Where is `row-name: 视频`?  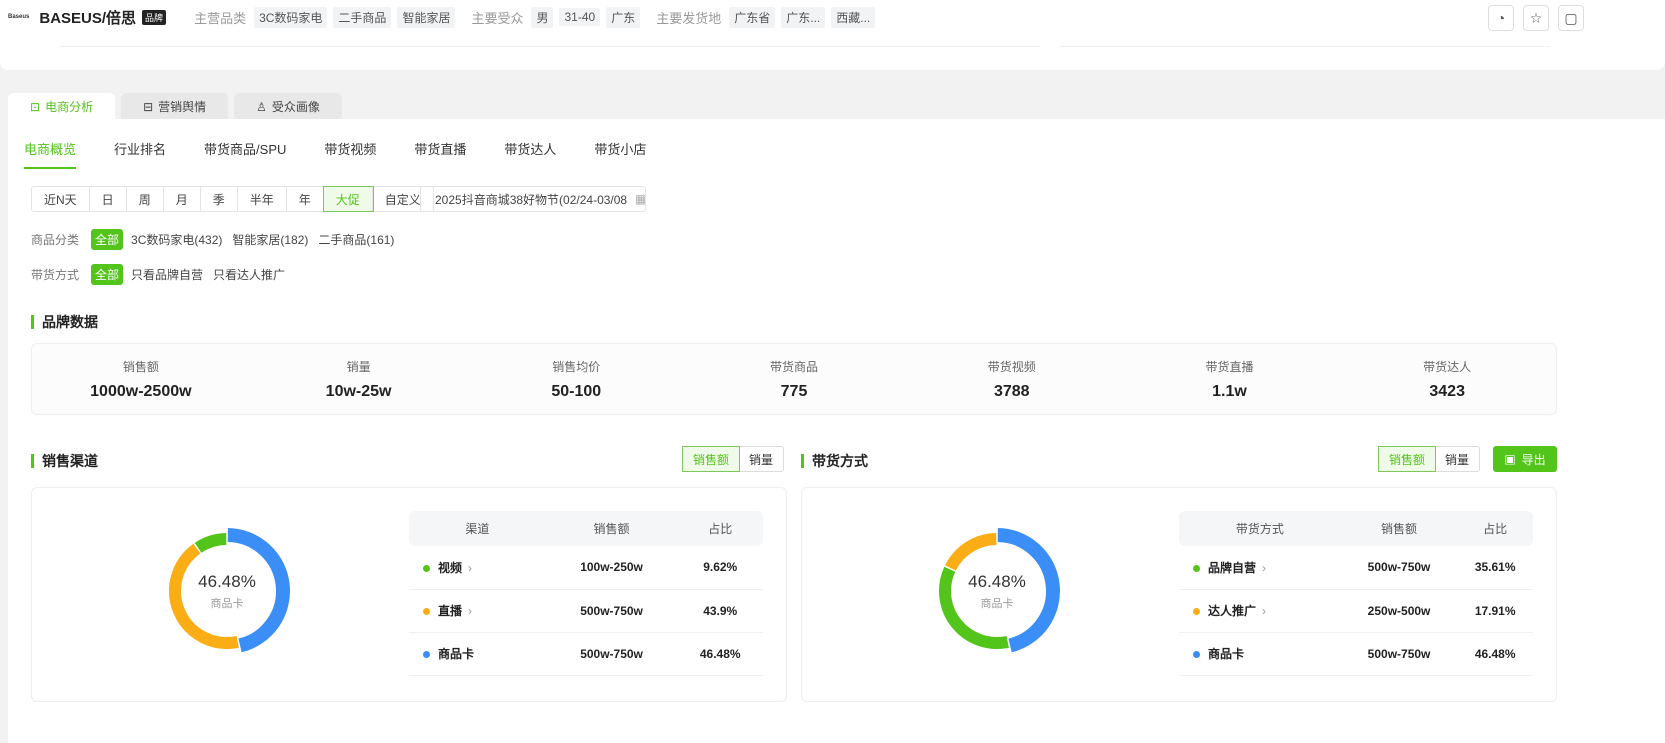
row-name: 视频 is located at coordinates (450, 567).